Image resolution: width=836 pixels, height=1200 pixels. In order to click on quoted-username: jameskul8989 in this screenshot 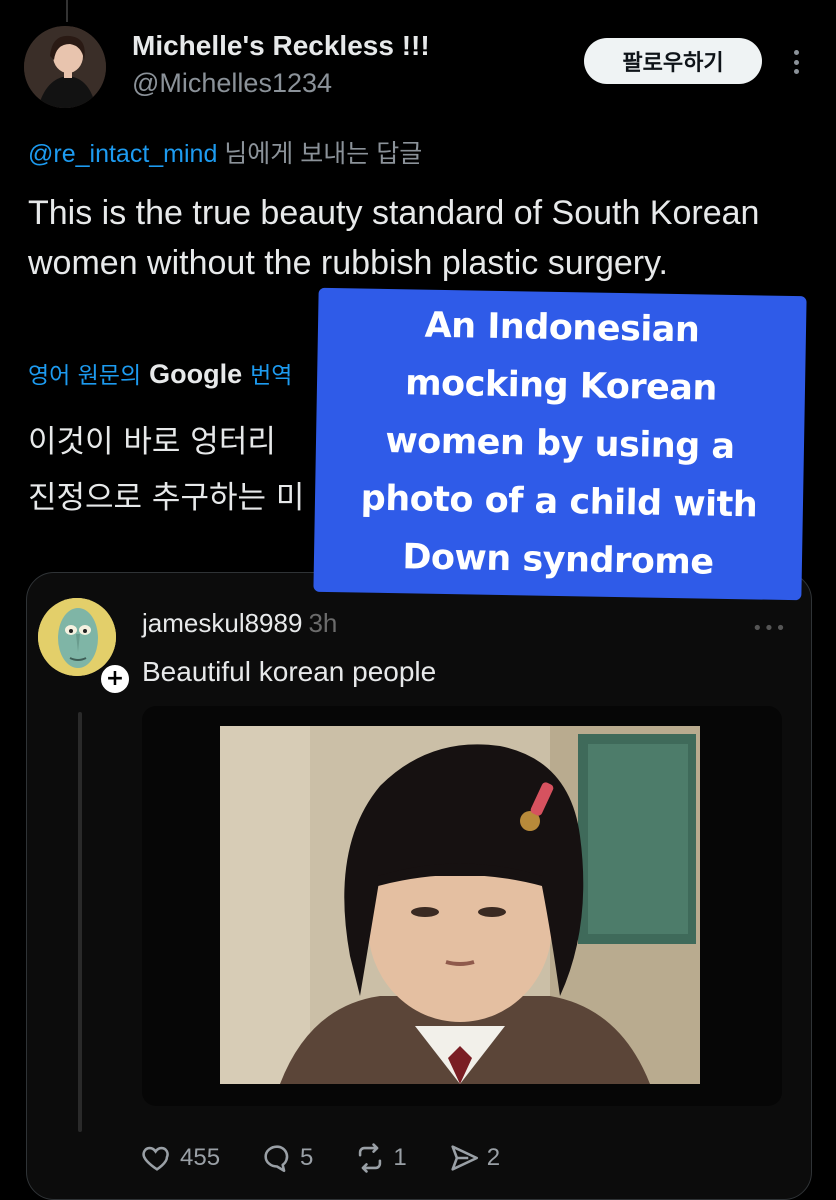, I will do `click(222, 623)`.